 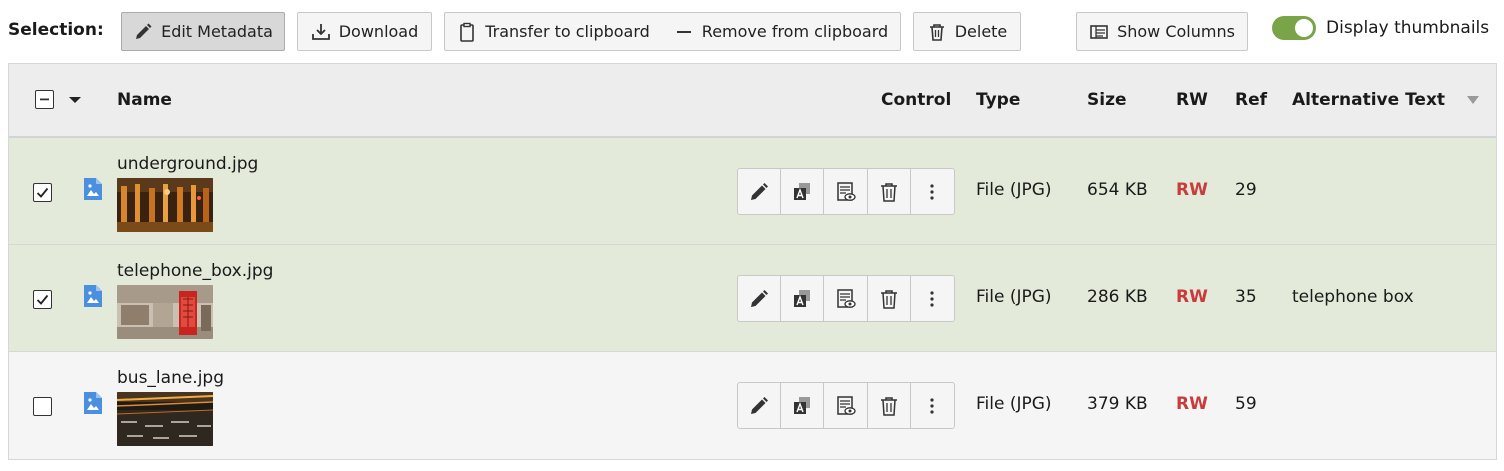 I want to click on display-thumbnails-label: Display thumbnails, so click(x=1408, y=28).